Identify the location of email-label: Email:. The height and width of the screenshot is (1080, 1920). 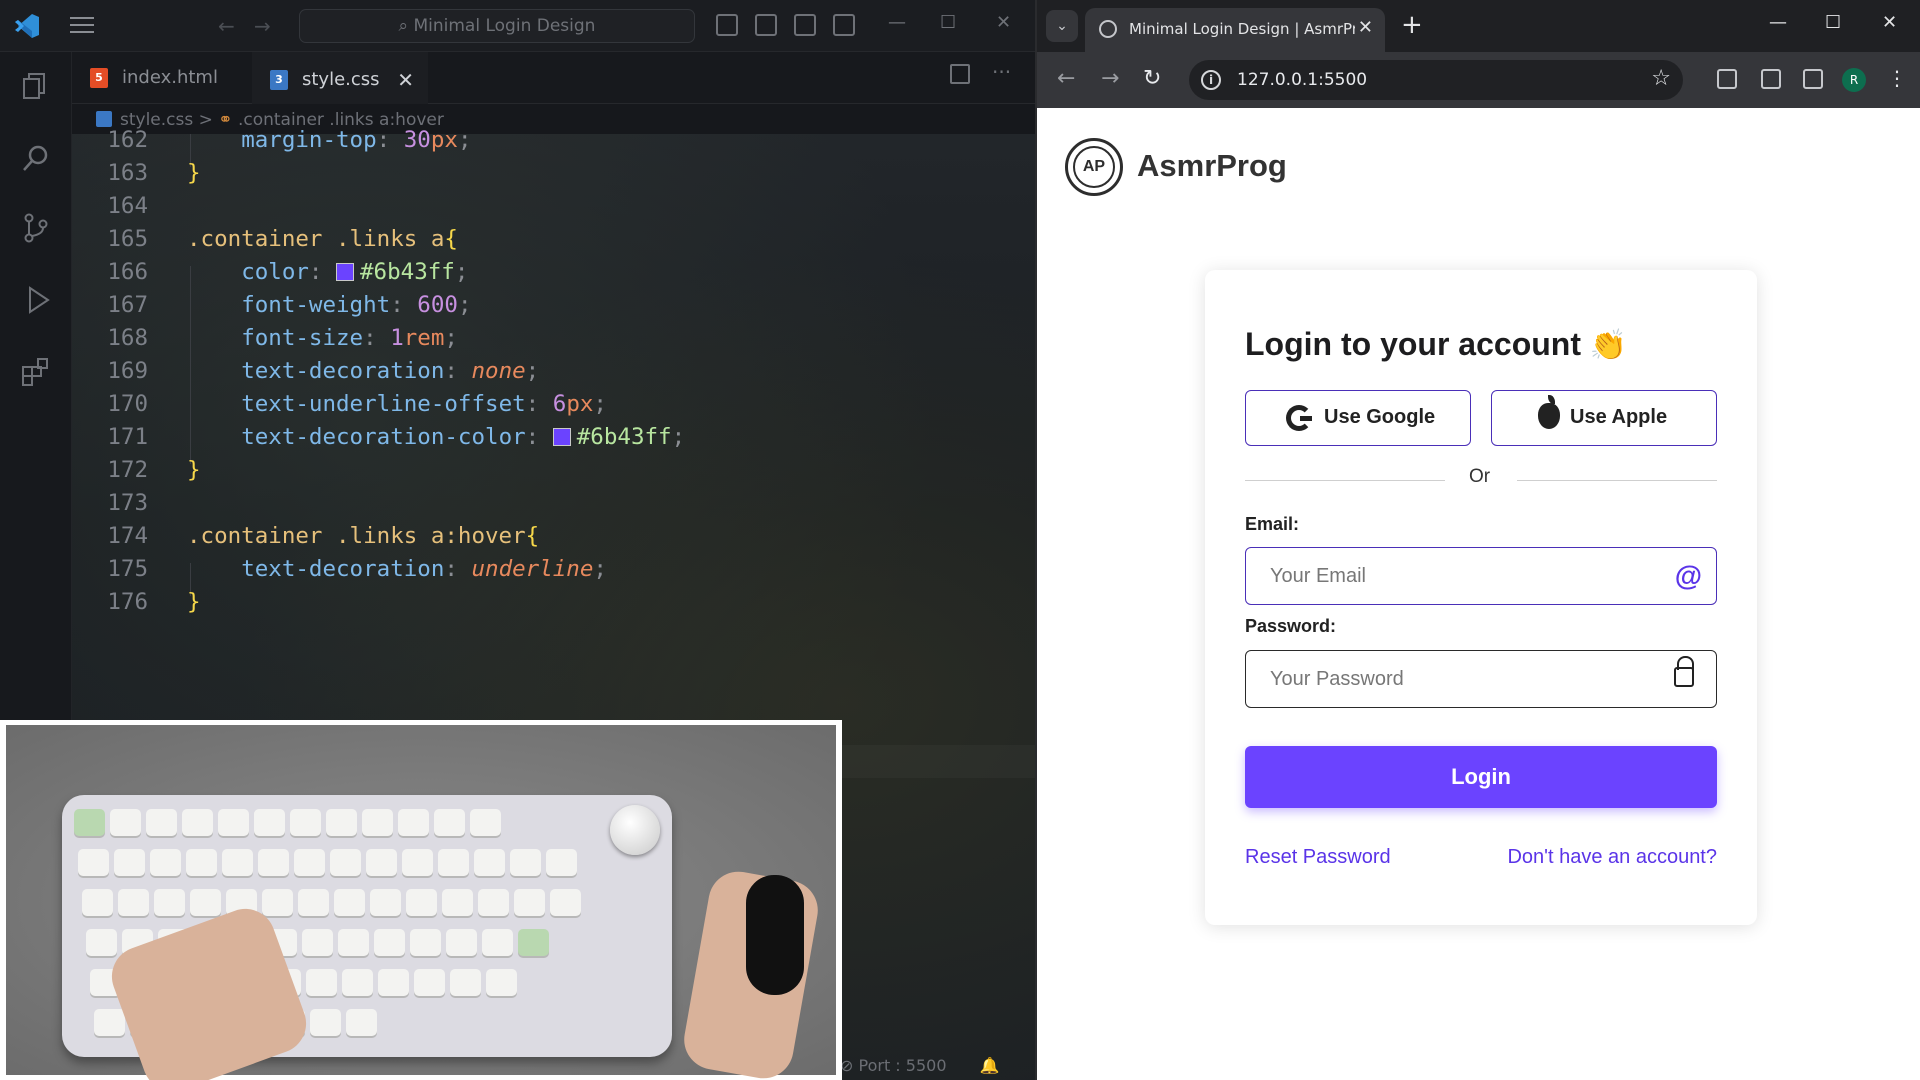
(1272, 524).